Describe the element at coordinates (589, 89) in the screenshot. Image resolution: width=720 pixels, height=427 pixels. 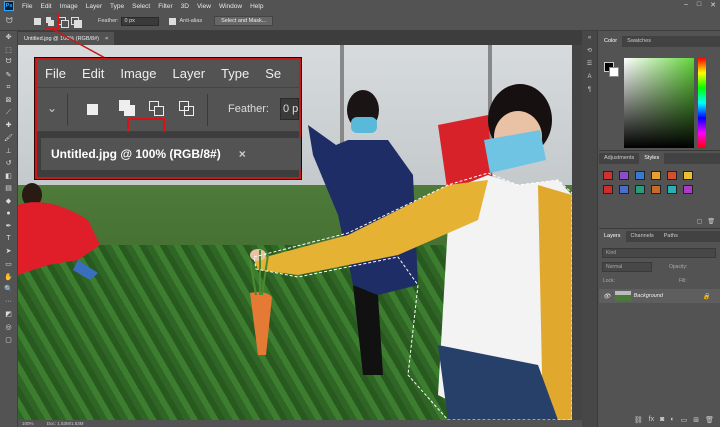
I see `paragraph-panel-icon: ¶` at that location.